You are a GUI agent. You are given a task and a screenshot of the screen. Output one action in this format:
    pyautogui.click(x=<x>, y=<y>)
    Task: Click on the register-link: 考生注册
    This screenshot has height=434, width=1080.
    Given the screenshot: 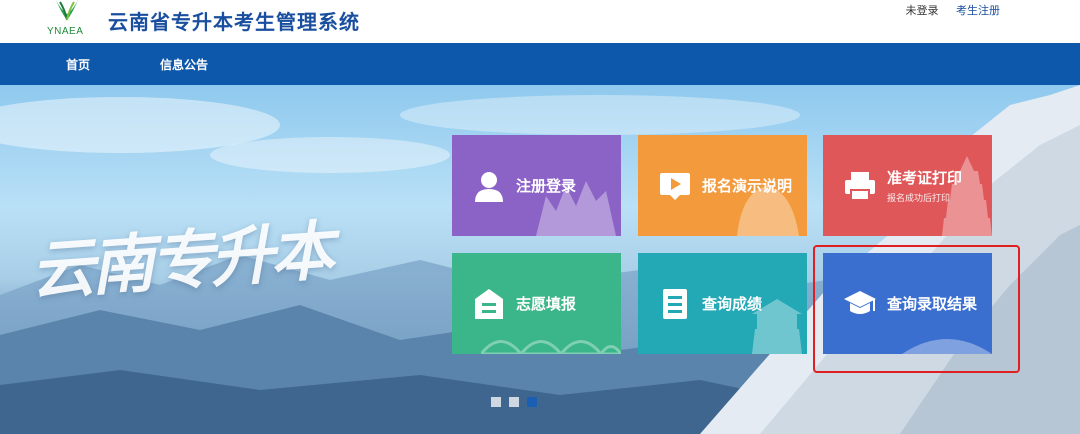 What is the action you would take?
    pyautogui.click(x=978, y=10)
    